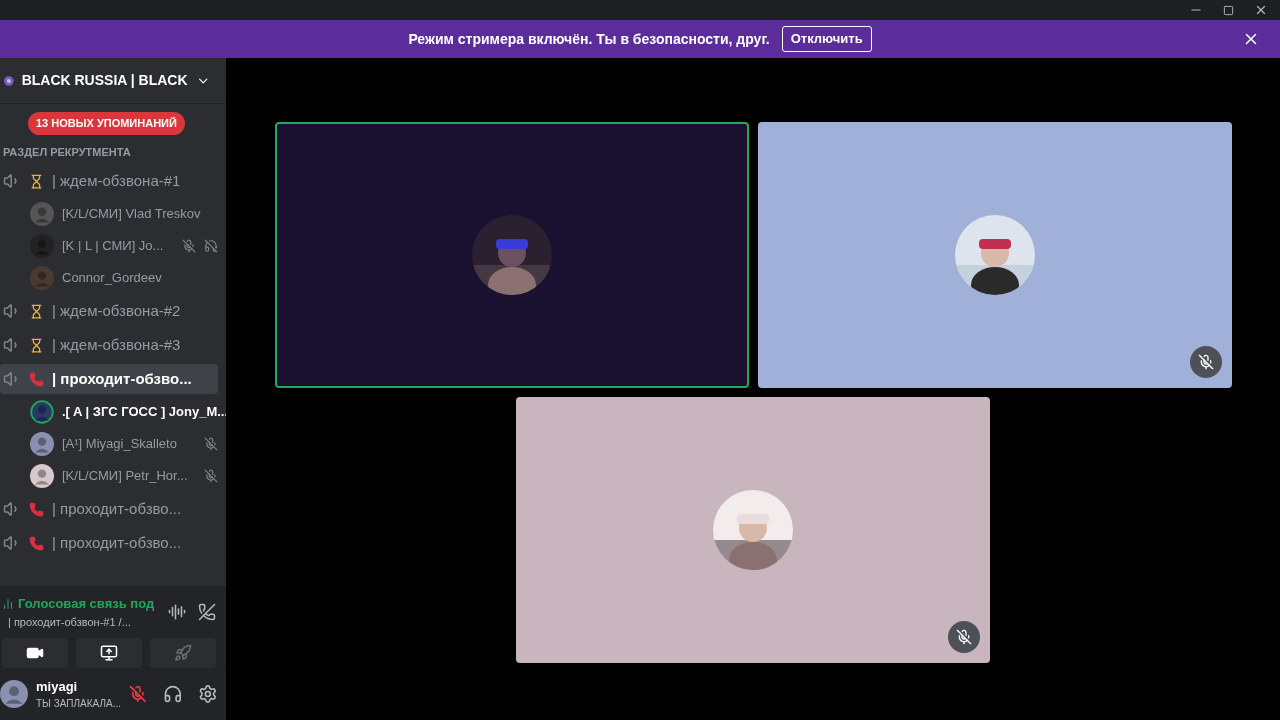 Image resolution: width=1280 pixels, height=720 pixels. I want to click on screen-share-button, so click(109, 653).